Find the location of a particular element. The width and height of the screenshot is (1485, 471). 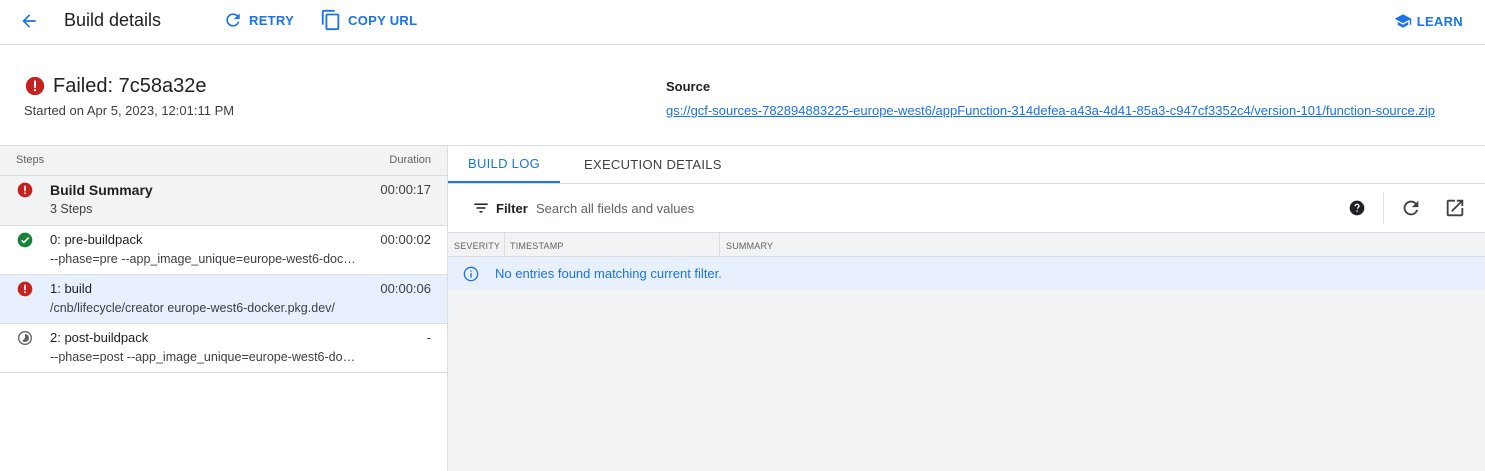

filter-label: Filter is located at coordinates (512, 208).